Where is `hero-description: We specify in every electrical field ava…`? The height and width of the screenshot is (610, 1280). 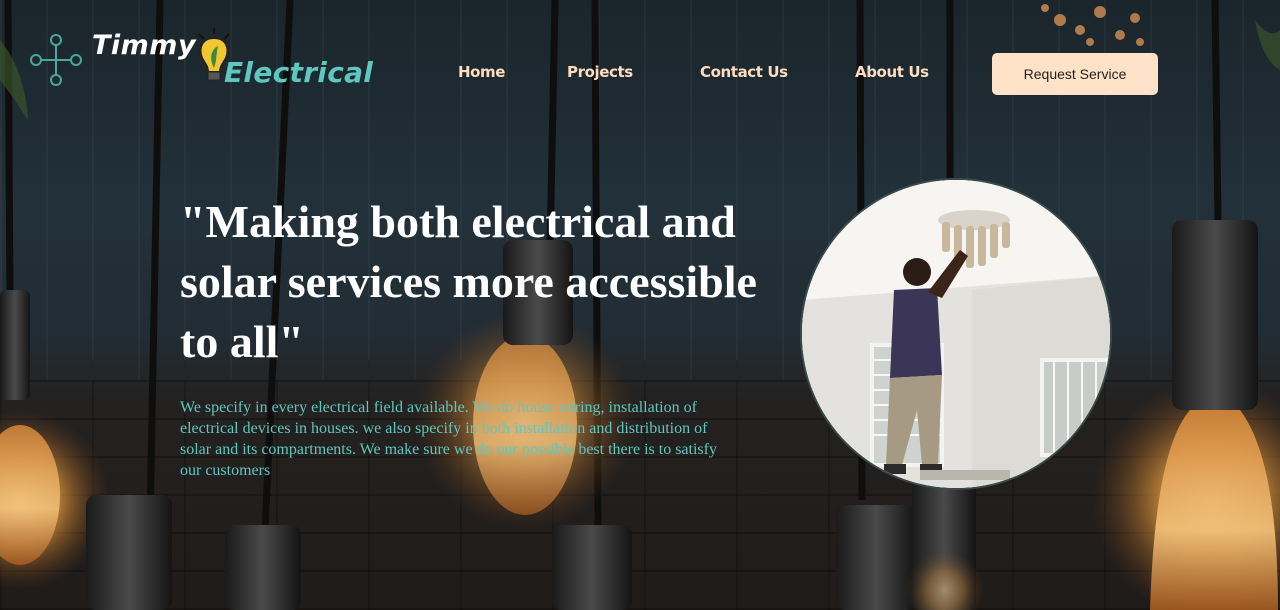
hero-description: We specify in every electrical field ava… is located at coordinates (448, 439).